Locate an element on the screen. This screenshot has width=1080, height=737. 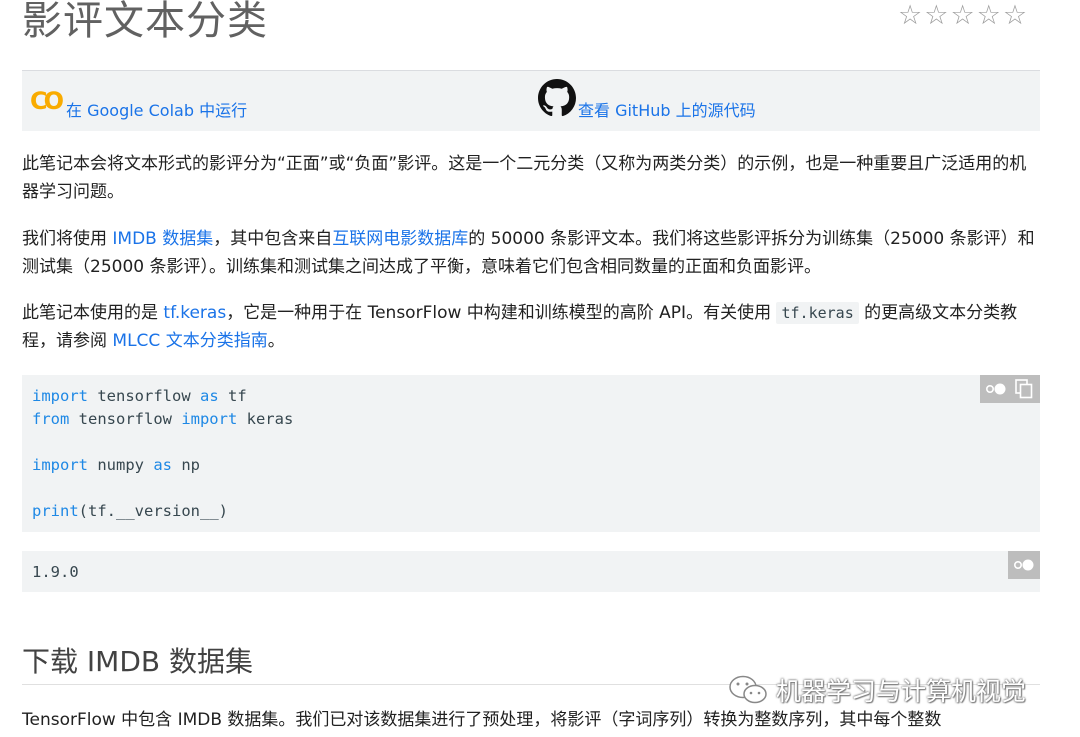
code-text: np is located at coordinates (186, 465).